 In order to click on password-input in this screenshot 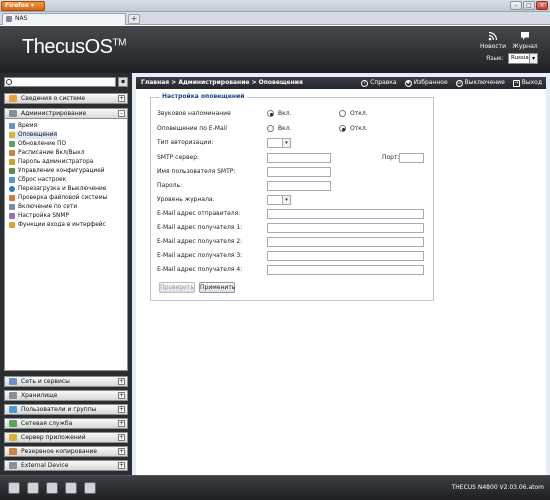, I will do `click(299, 186)`.